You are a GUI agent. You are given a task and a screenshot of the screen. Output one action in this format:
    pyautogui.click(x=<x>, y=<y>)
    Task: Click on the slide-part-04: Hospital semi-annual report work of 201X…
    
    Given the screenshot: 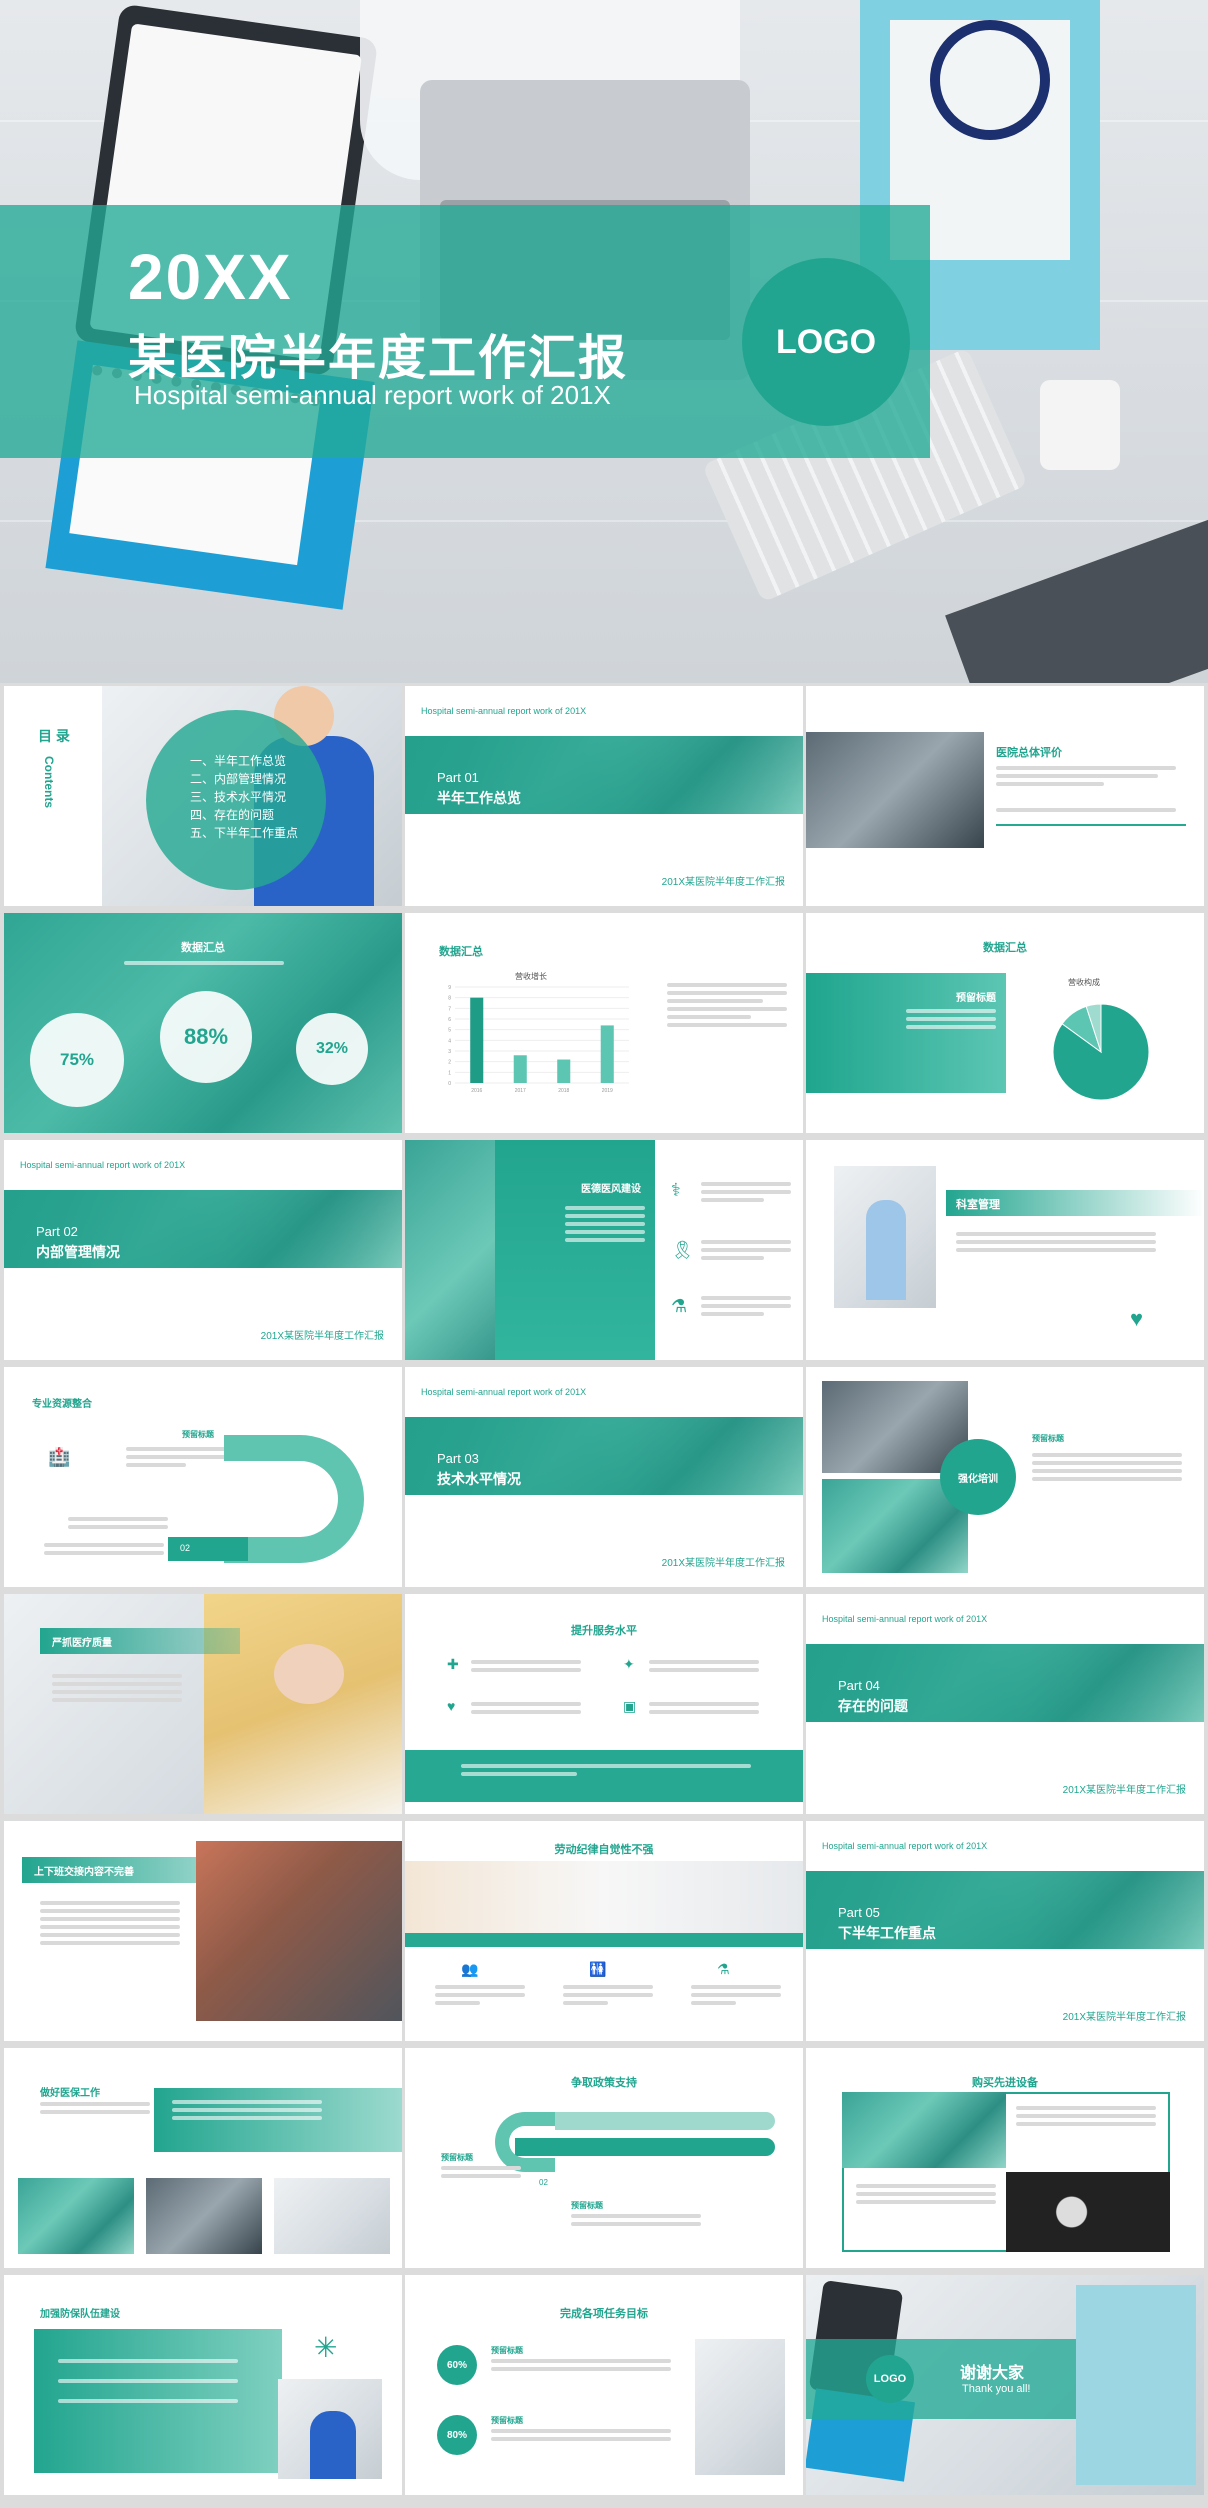 What is the action you would take?
    pyautogui.click(x=1005, y=1704)
    